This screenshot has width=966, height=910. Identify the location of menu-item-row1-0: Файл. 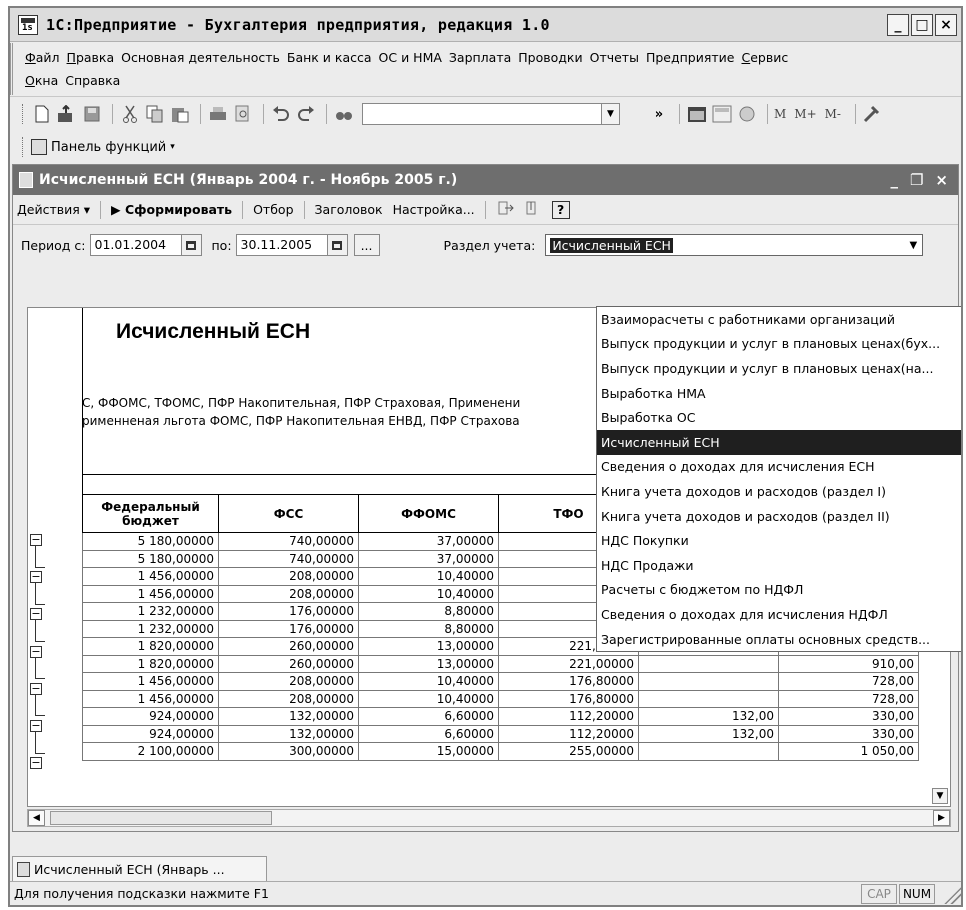
(42, 57).